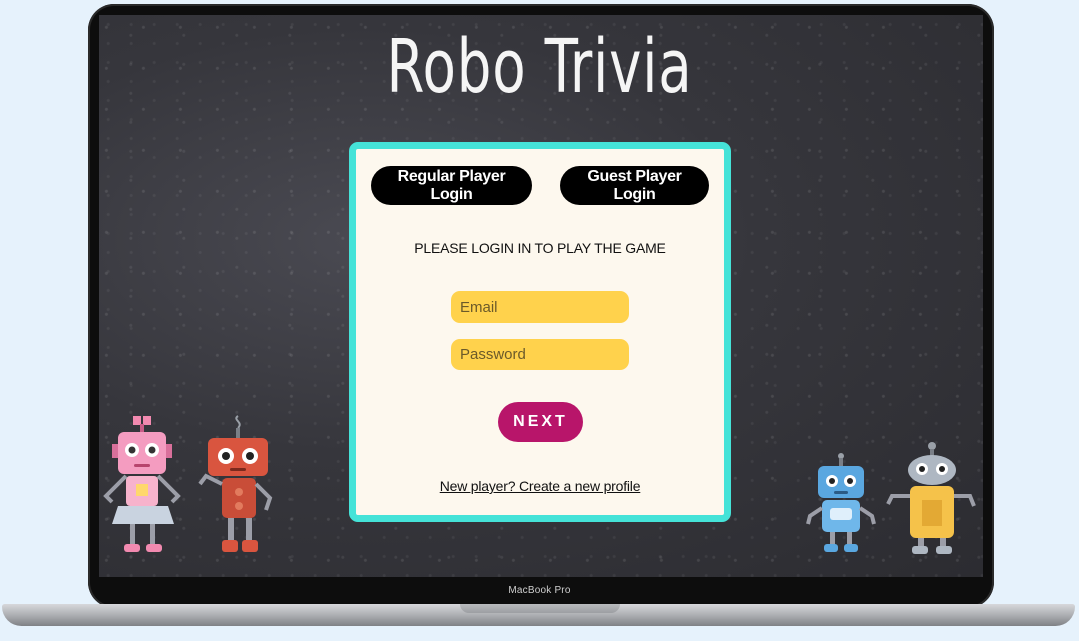 Image resolution: width=1079 pixels, height=641 pixels. I want to click on laptop-notch, so click(540, 608).